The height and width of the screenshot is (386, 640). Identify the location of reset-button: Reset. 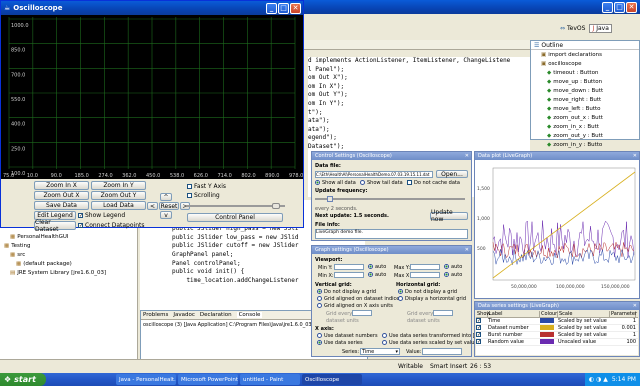
(169, 206).